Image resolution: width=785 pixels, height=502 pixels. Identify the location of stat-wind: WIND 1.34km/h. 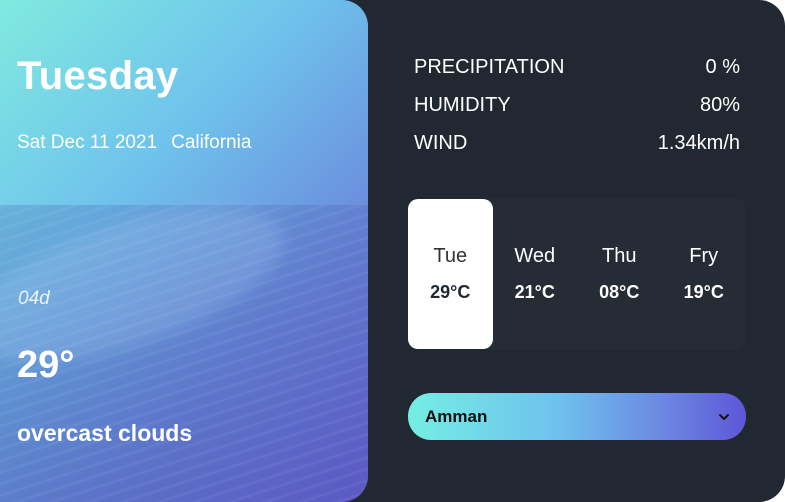
(577, 143).